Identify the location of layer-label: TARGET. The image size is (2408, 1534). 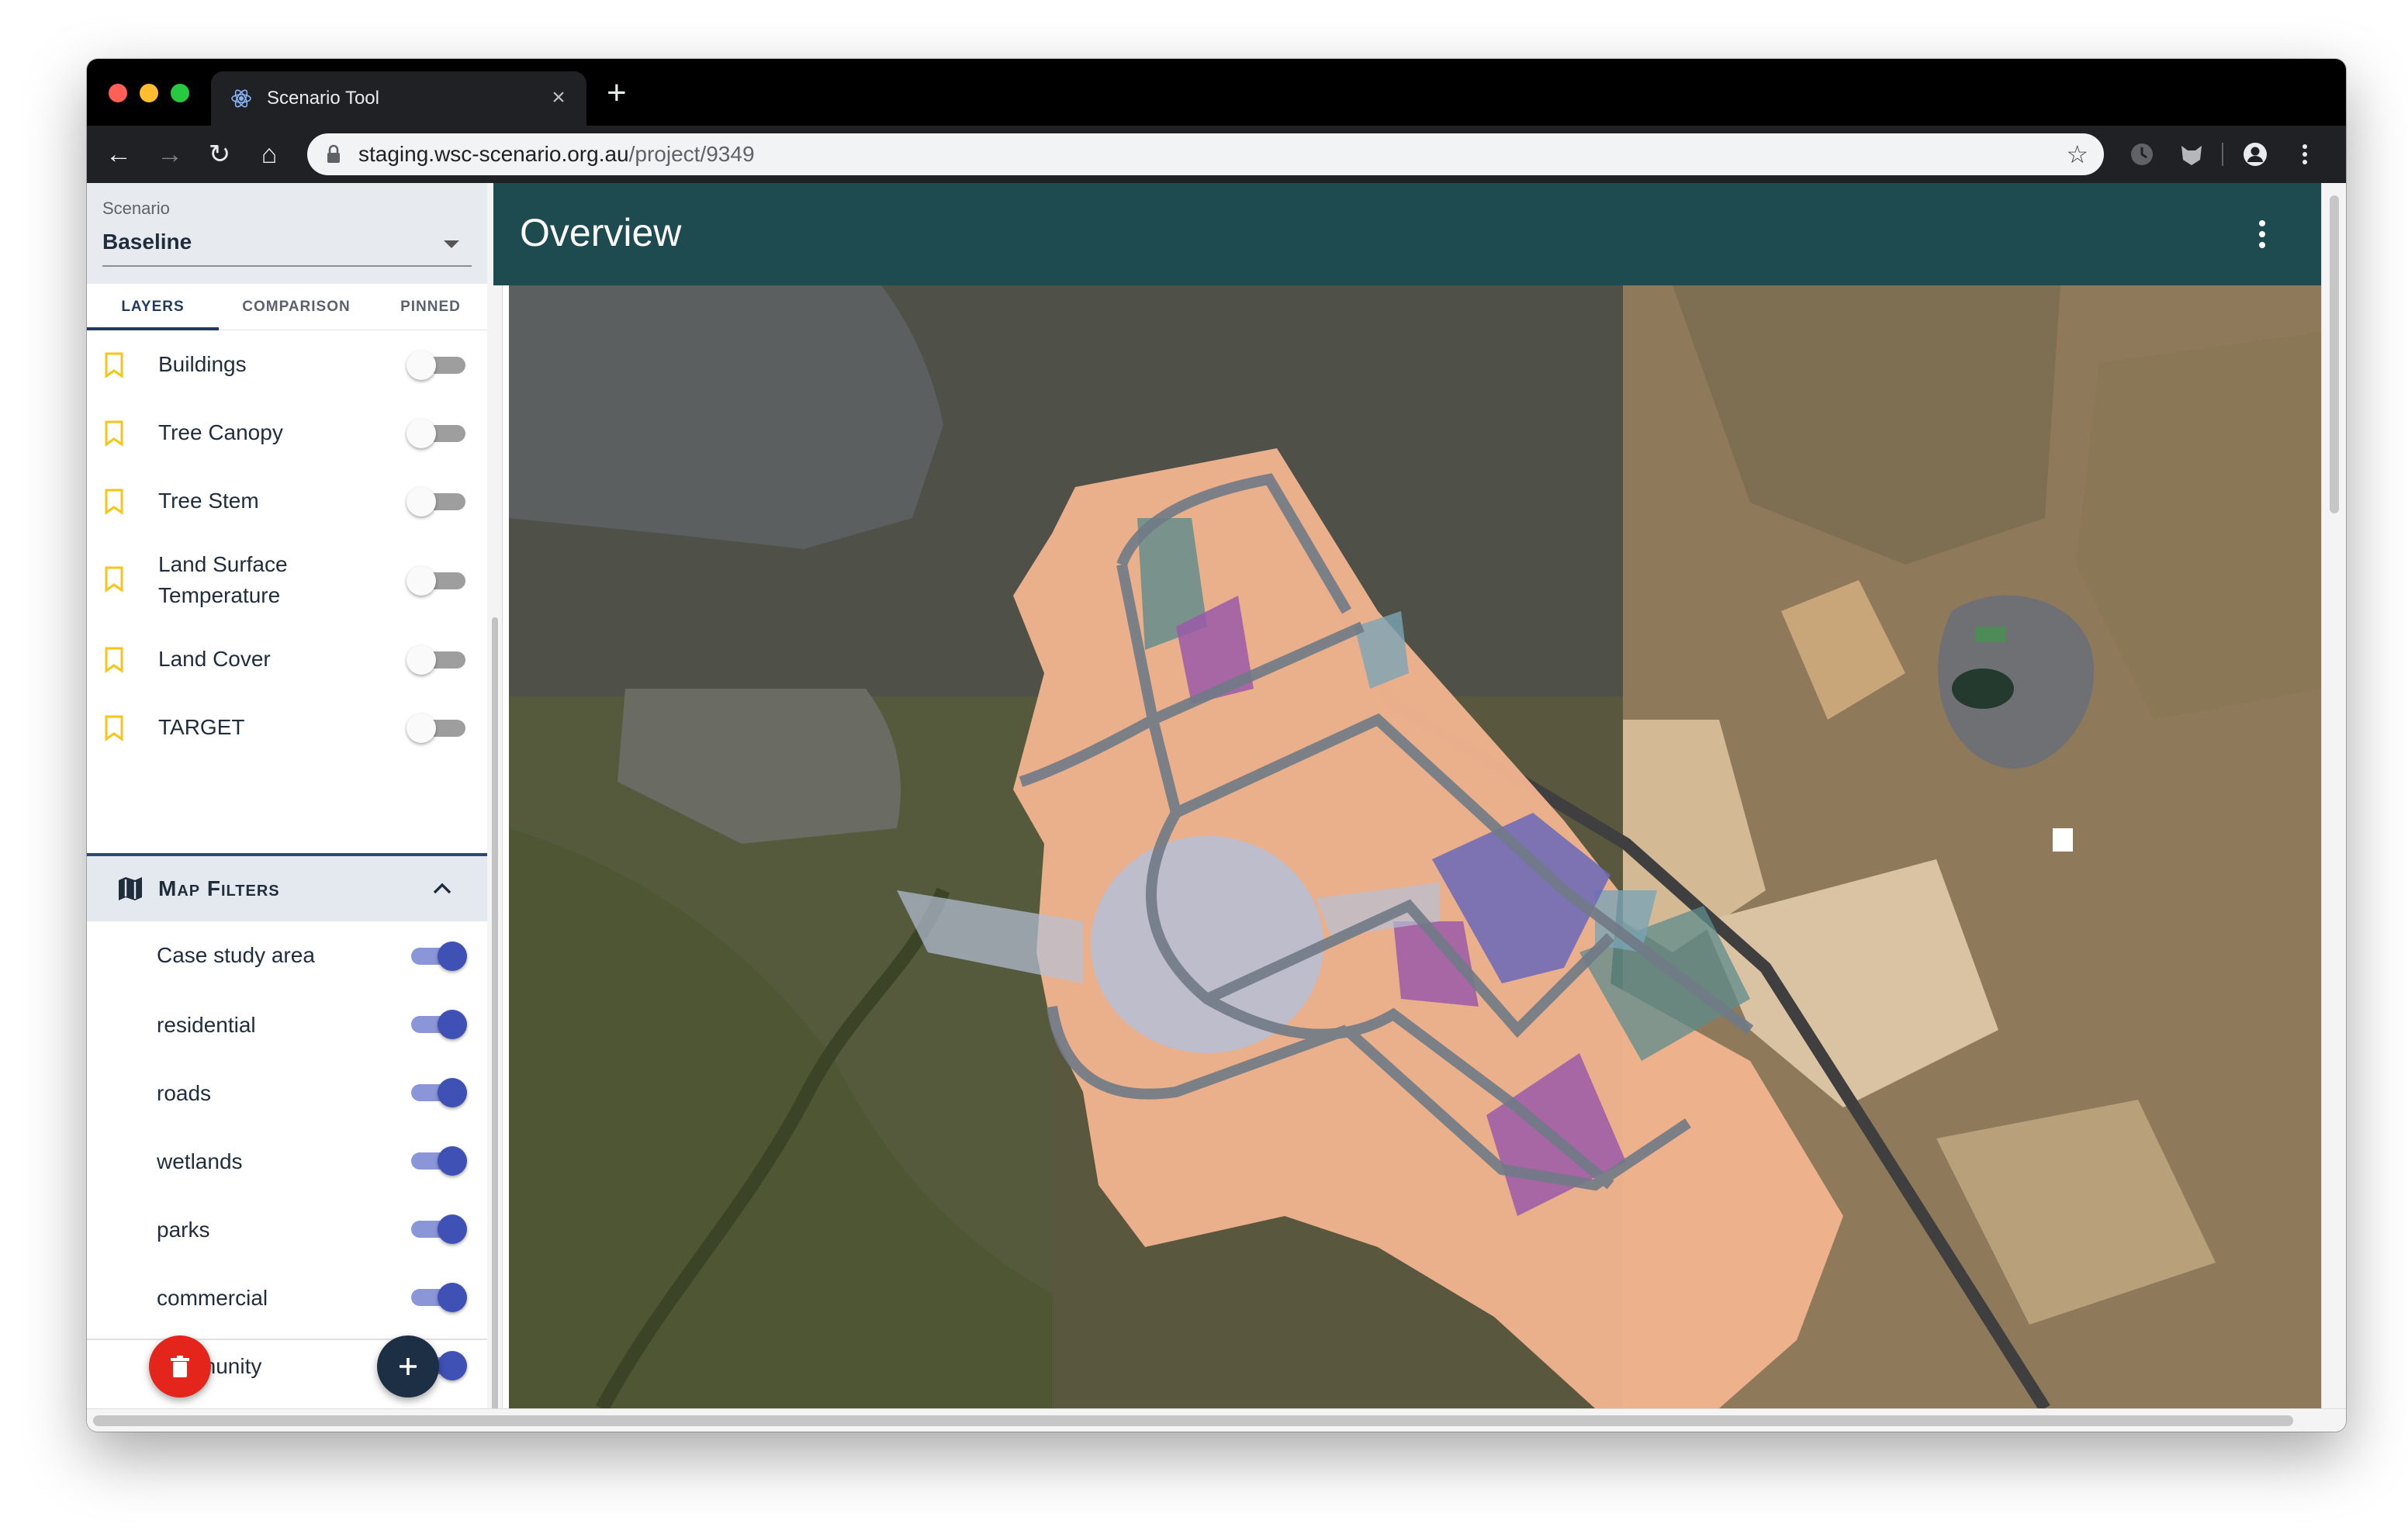
(201, 727).